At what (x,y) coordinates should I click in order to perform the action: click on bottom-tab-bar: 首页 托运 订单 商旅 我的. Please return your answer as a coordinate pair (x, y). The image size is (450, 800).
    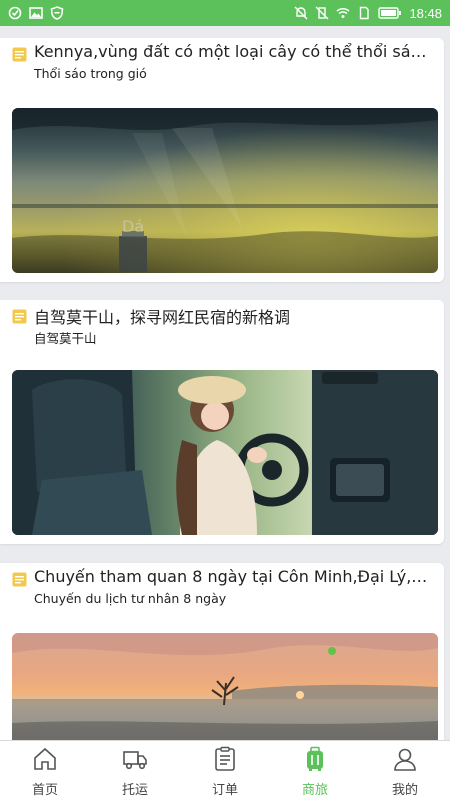
    Looking at the image, I should click on (225, 770).